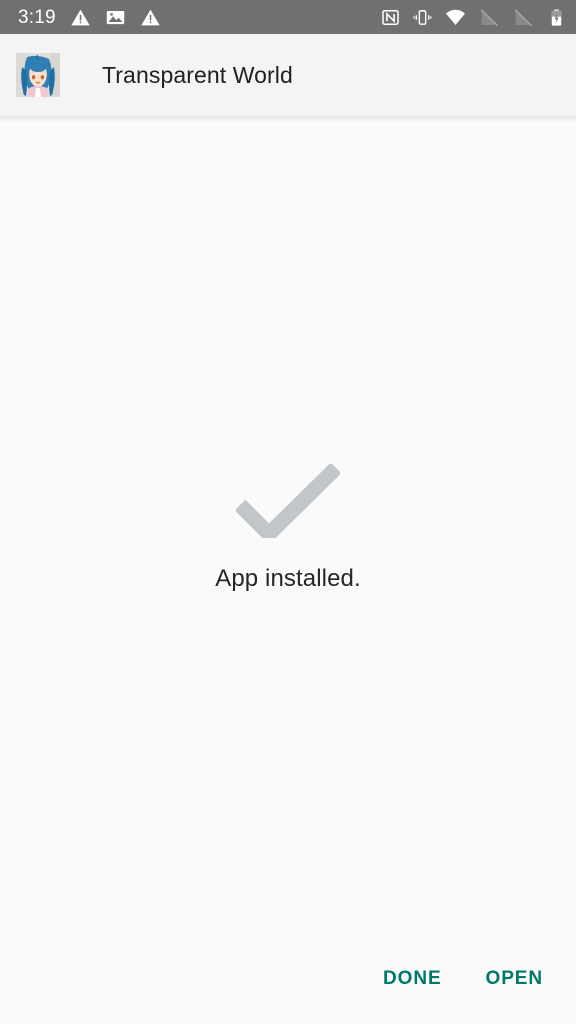  Describe the element at coordinates (556, 17) in the screenshot. I see `battery-charging-icon` at that location.